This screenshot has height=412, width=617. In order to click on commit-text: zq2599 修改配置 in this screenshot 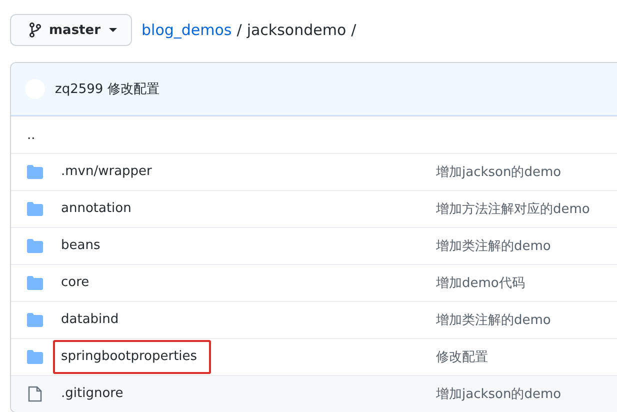, I will do `click(107, 89)`.